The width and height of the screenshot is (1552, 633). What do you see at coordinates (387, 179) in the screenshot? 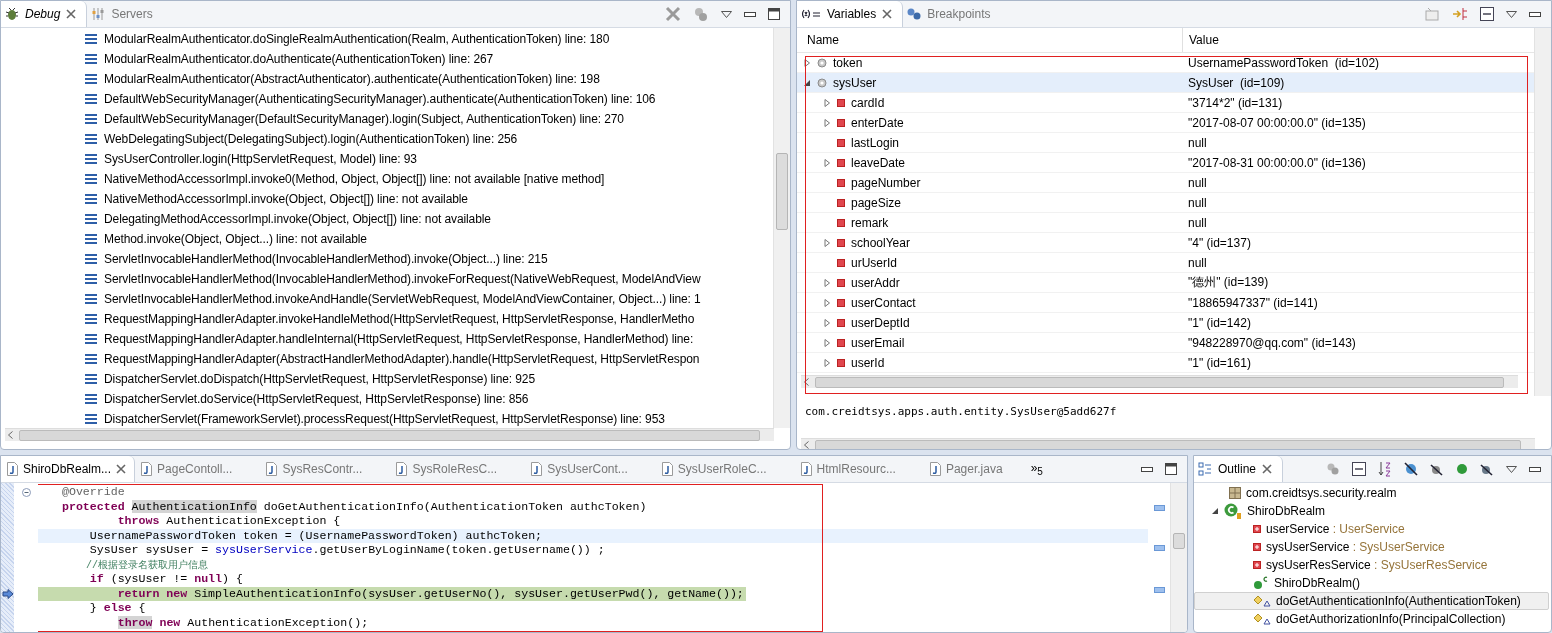
I see `stack-frame: NativeMethodAccessorImpl.invoke0(Method, Object, Object[]) line: not available [native method]` at bounding box center [387, 179].